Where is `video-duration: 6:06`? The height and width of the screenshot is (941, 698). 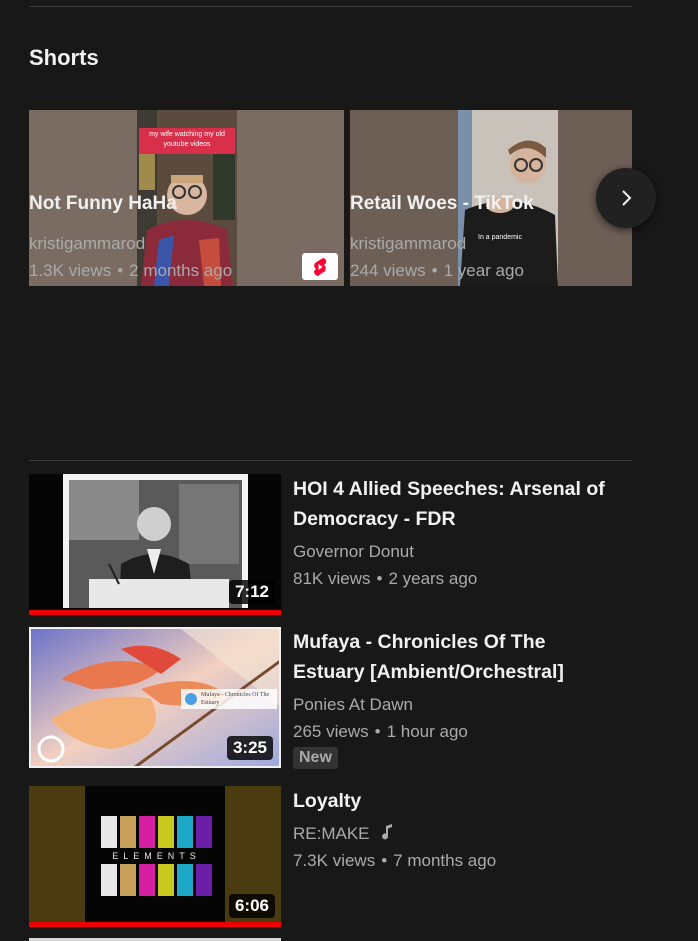
video-duration: 6:06 is located at coordinates (251, 906).